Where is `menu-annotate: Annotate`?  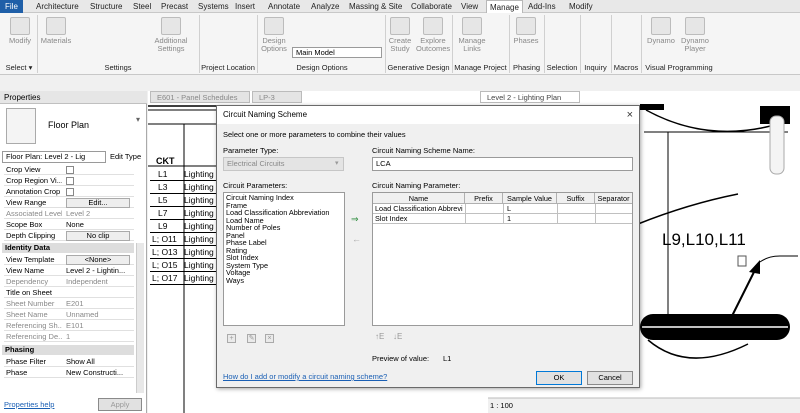
menu-annotate: Annotate is located at coordinates (284, 6).